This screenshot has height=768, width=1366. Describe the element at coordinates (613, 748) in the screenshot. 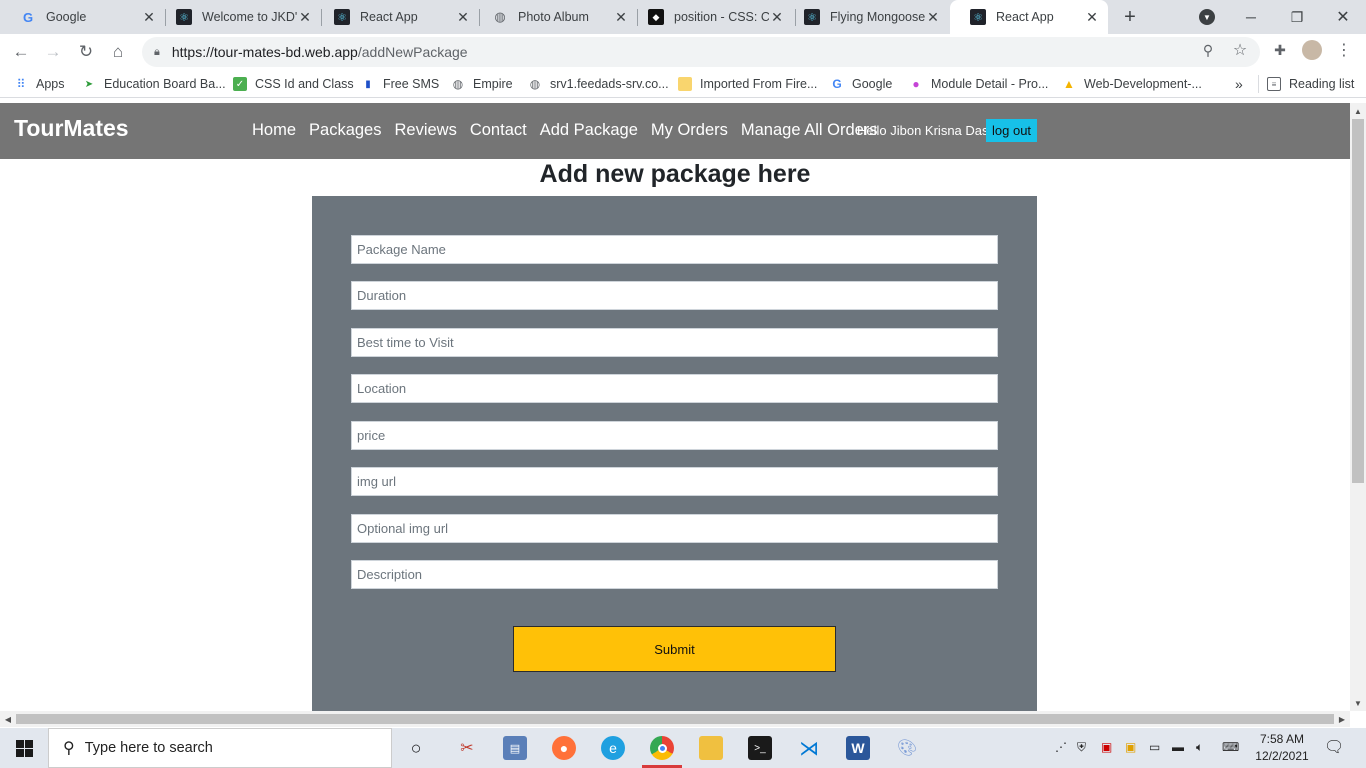

I see `edge-icon: e` at that location.